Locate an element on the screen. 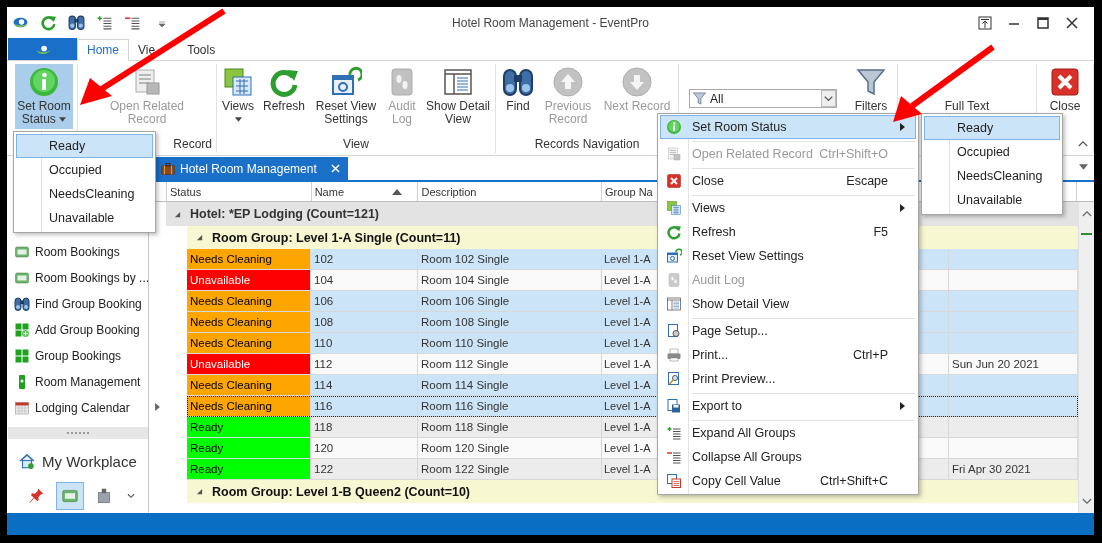 Image resolution: width=1102 pixels, height=543 pixels. ribbon-button: Refresh is located at coordinates (284, 90).